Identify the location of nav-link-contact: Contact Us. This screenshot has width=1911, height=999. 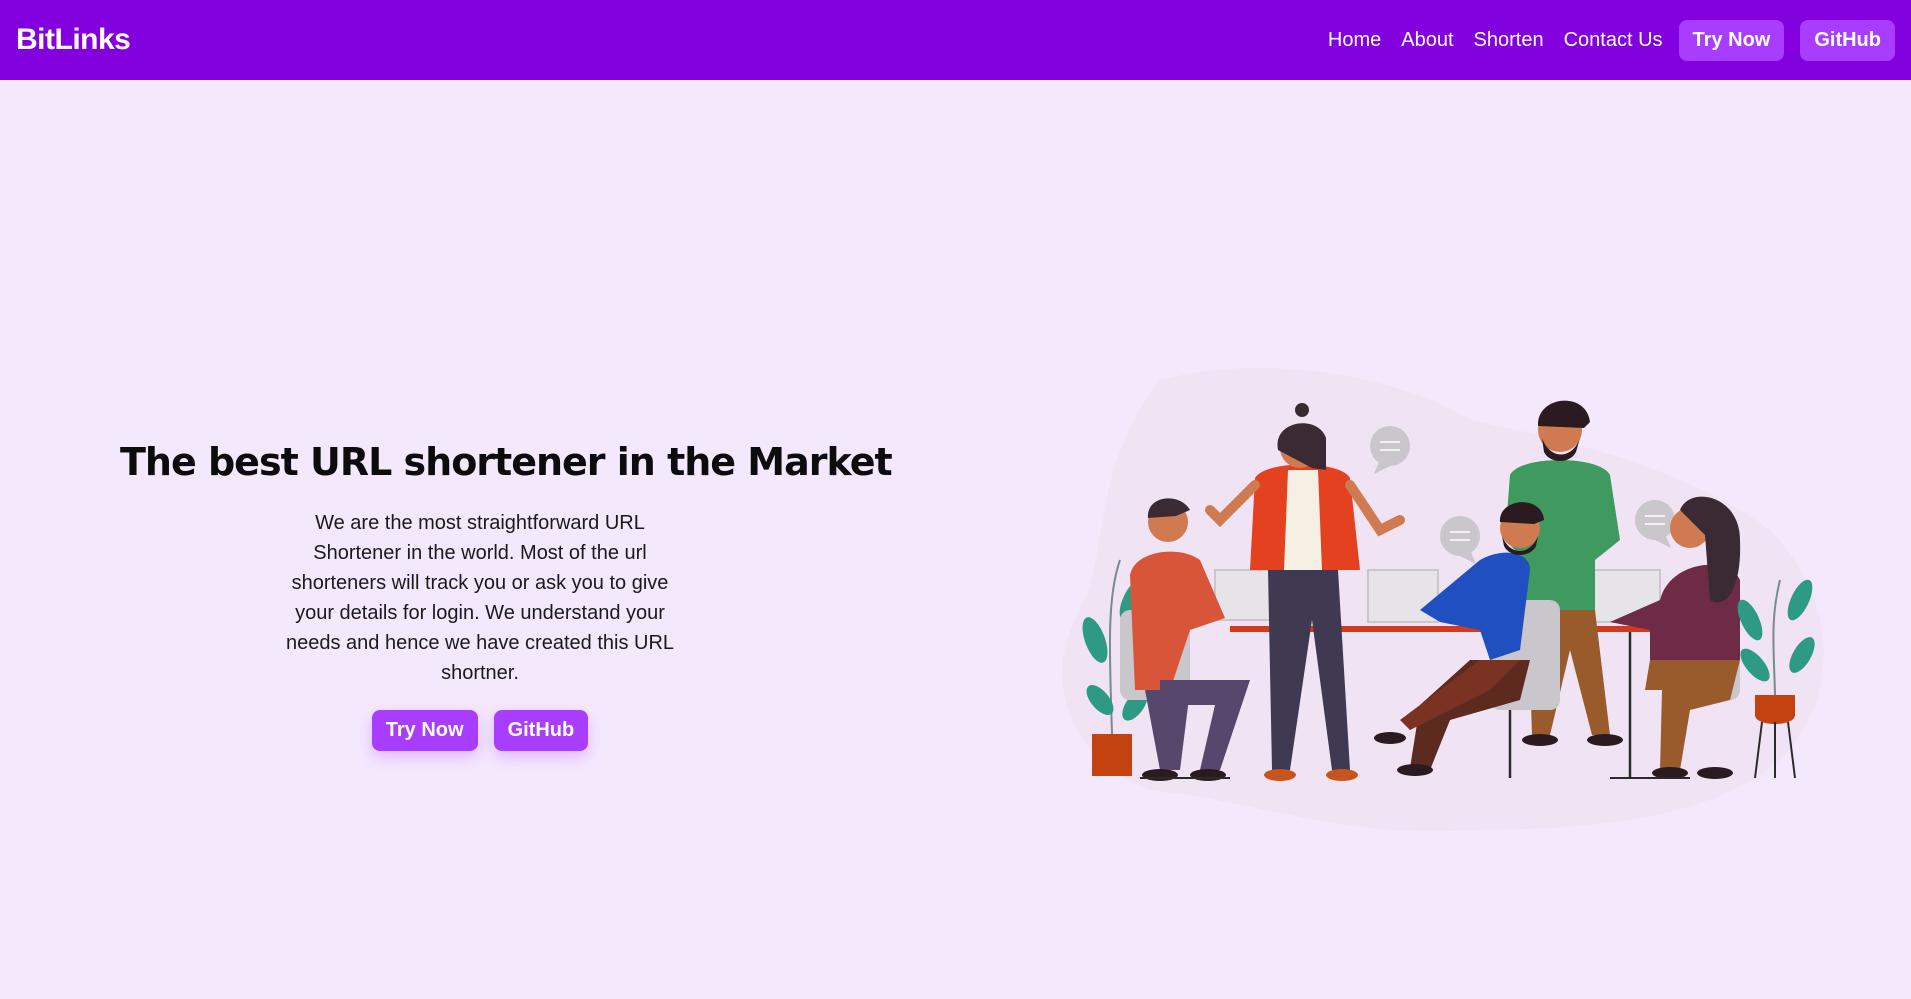
(1613, 40).